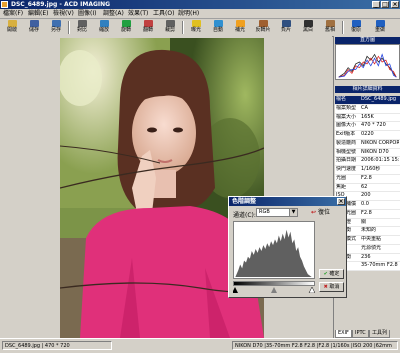 The height and width of the screenshot is (353, 400). I want to click on exif-value: 200, so click(366, 195).